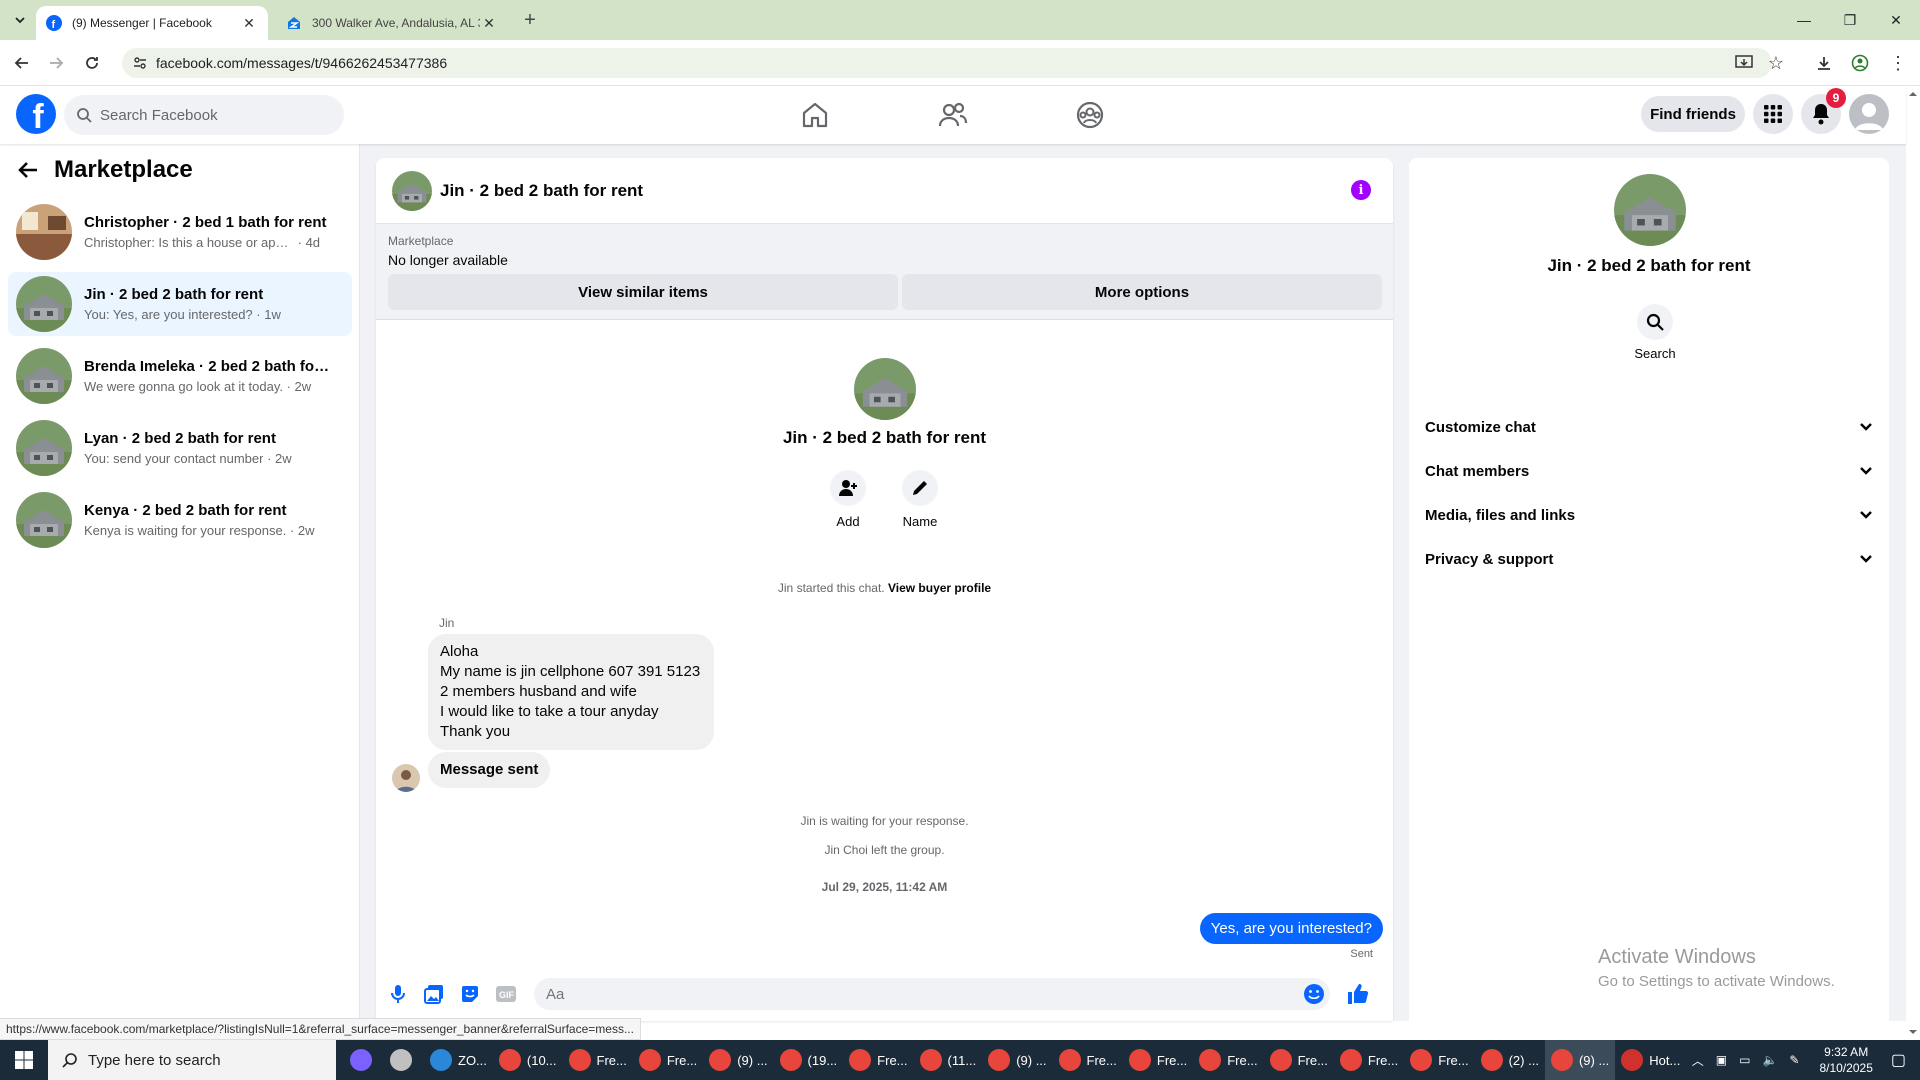 The image size is (1920, 1080). I want to click on facebook-logo-icon: f, so click(36, 114).